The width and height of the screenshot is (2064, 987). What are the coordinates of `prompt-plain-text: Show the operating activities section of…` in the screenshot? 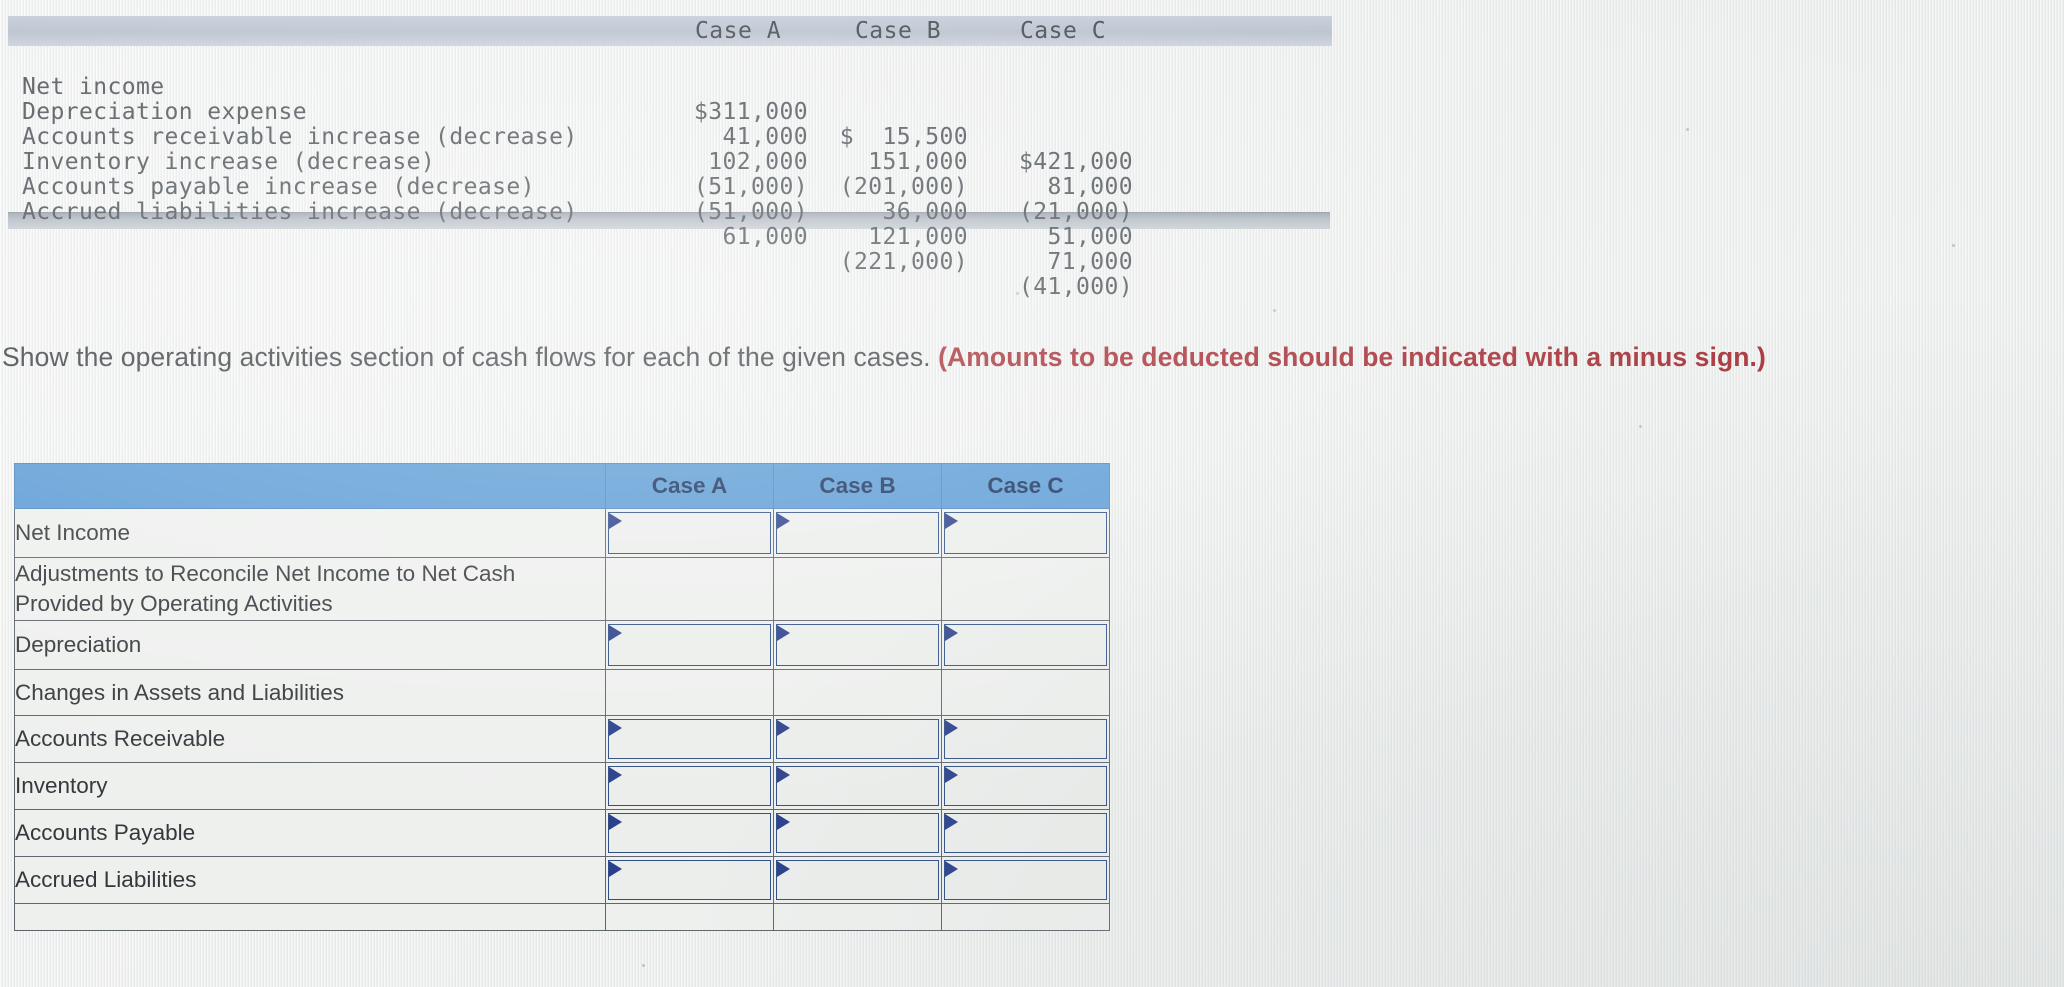 It's located at (470, 357).